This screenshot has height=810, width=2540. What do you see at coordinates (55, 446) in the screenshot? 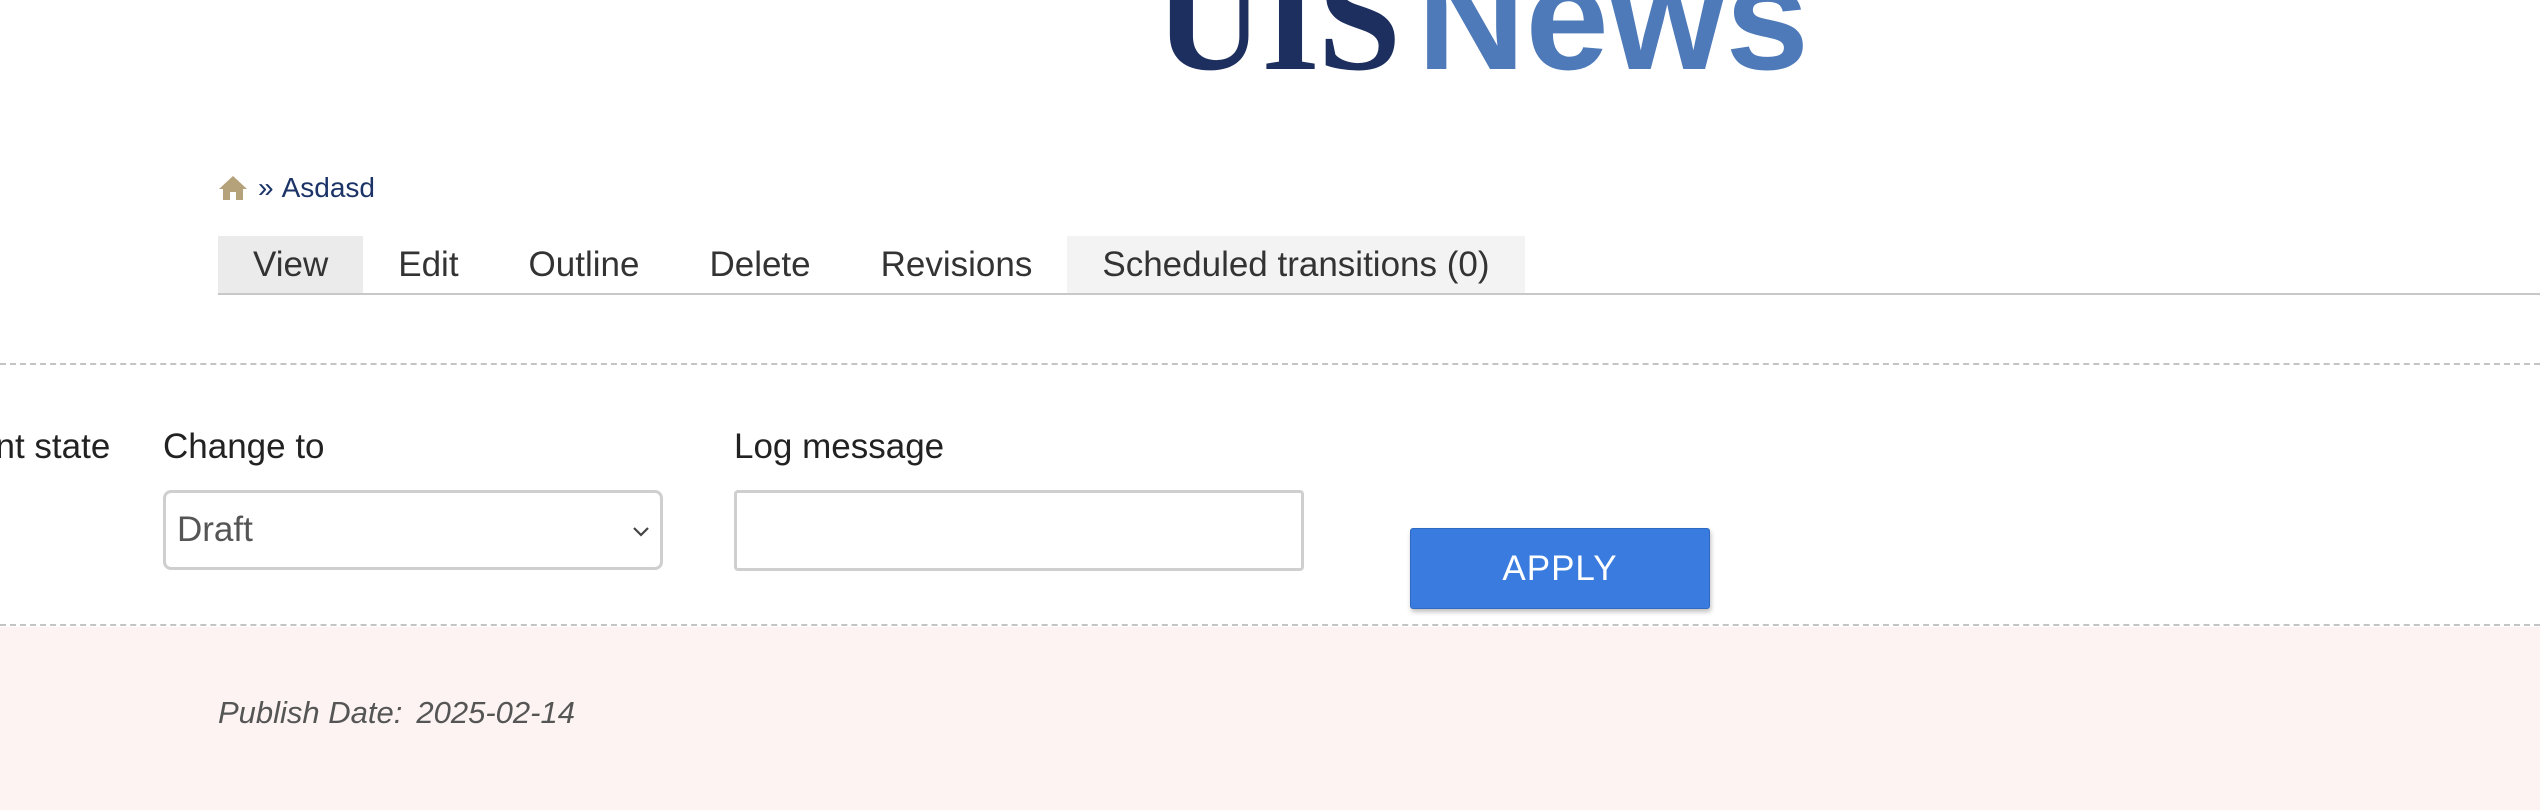
I see `current-state-label: Current state` at bounding box center [55, 446].